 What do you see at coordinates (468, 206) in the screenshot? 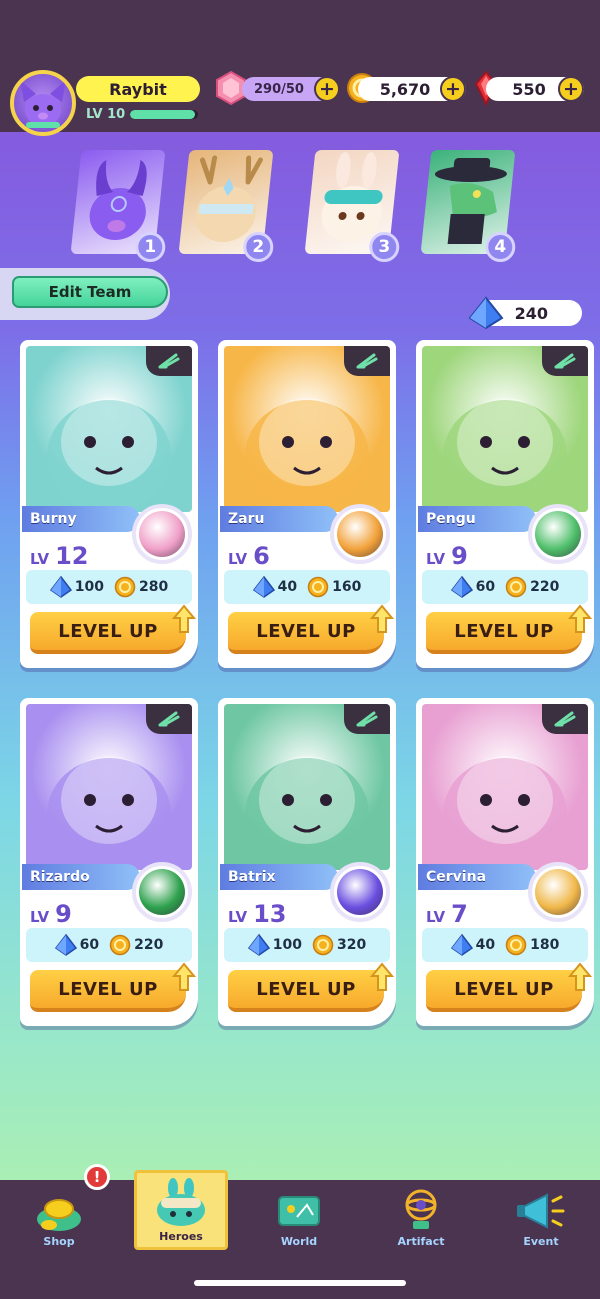
I see `team-slot-4: 4` at bounding box center [468, 206].